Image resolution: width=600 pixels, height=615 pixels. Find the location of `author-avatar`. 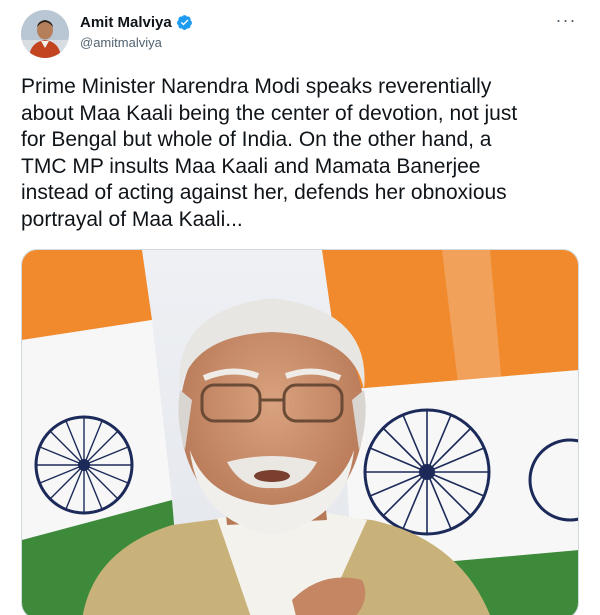

author-avatar is located at coordinates (45, 34).